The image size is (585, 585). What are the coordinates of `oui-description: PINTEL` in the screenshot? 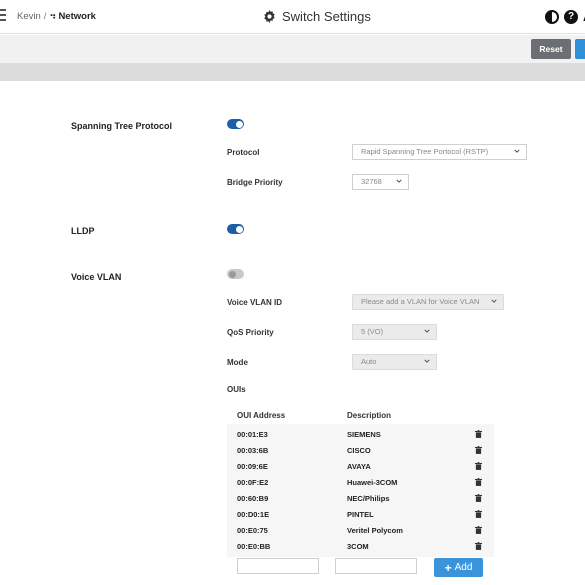 It's located at (360, 514).